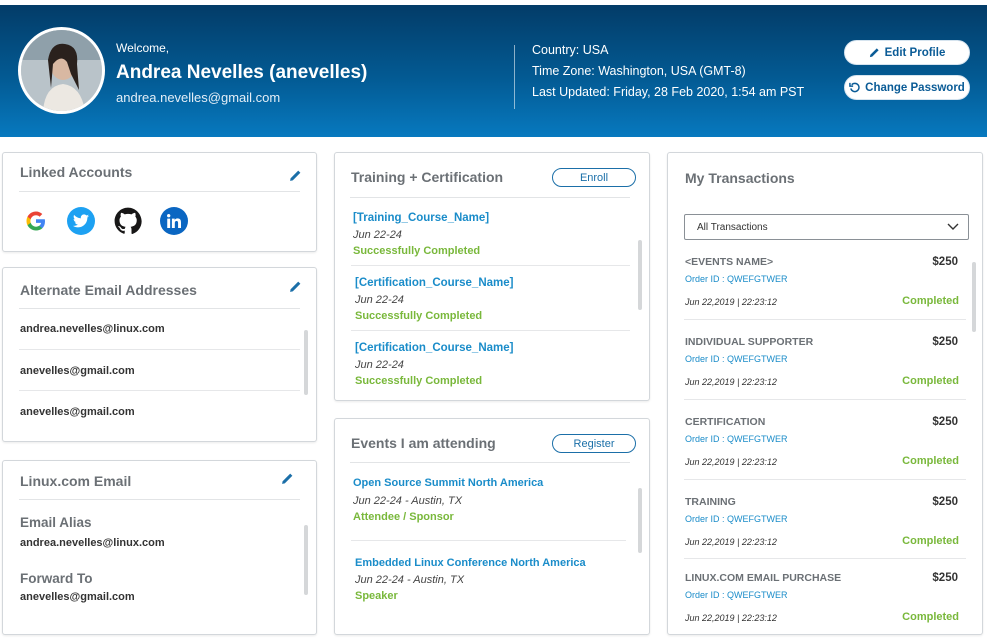 This screenshot has height=638, width=988. I want to click on course-name-link: [Training_Course_Name], so click(421, 218).